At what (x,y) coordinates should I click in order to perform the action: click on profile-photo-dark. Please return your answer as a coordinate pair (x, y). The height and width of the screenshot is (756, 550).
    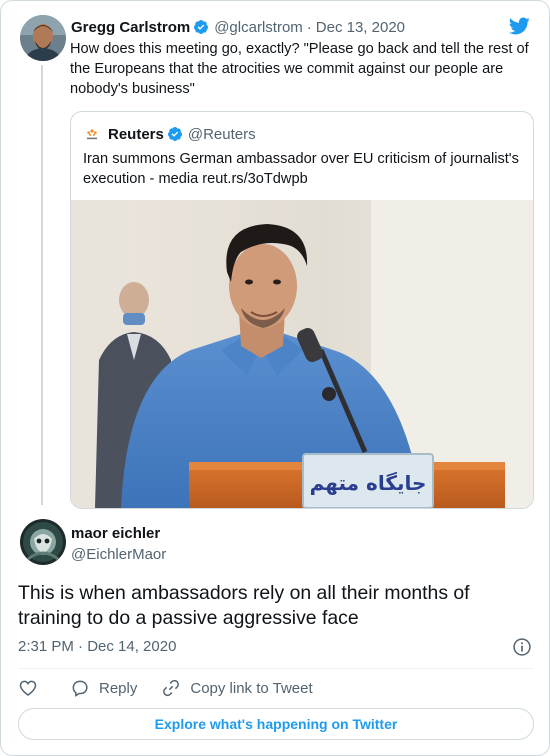
    Looking at the image, I should click on (43, 542).